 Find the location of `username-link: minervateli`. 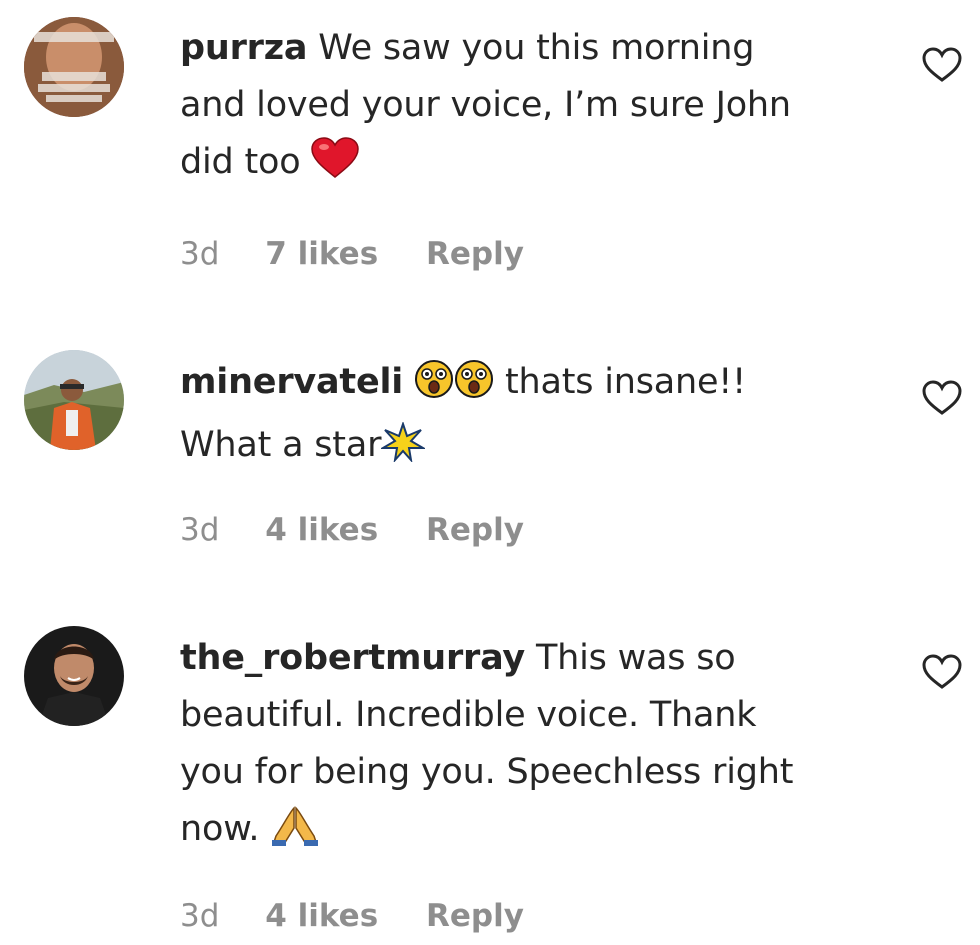

username-link: minervateli is located at coordinates (291, 382).